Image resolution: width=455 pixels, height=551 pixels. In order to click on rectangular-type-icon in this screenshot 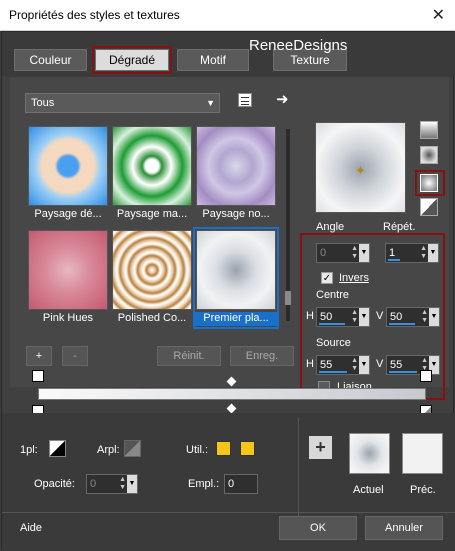, I will do `click(429, 155)`.